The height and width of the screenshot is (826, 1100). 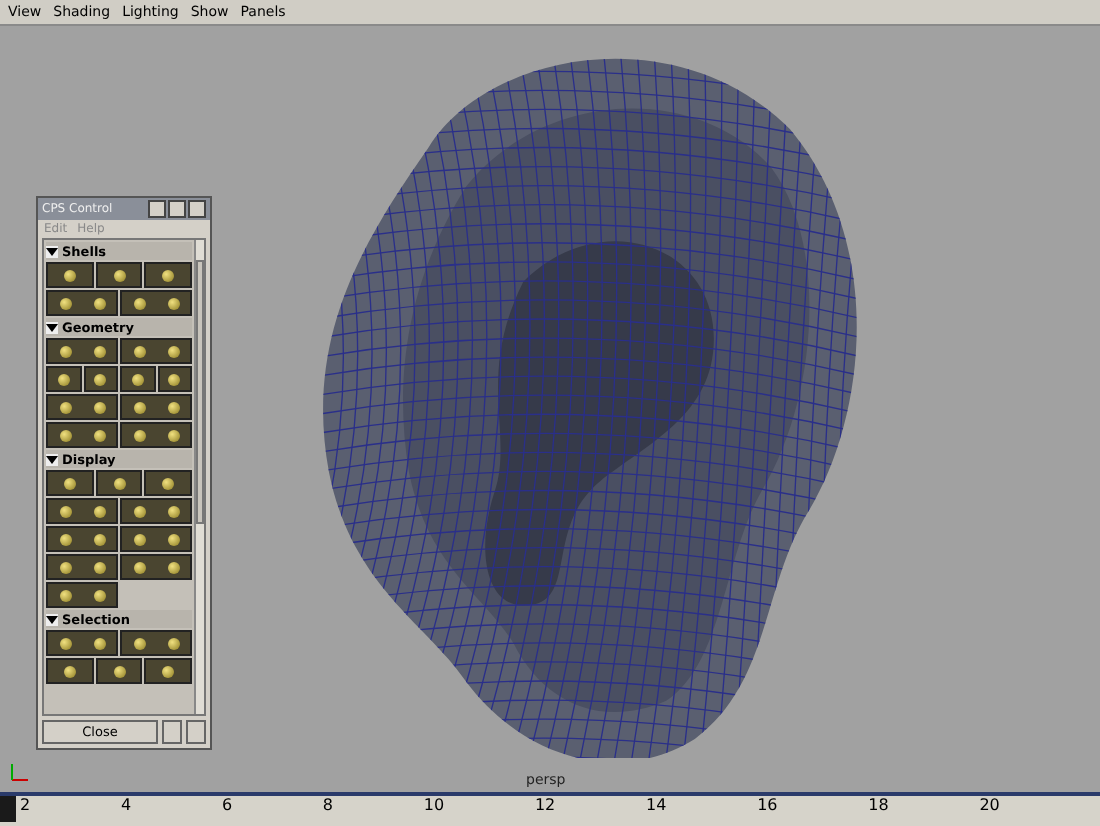 What do you see at coordinates (25, 806) in the screenshot?
I see `frame-tick-label: 2` at bounding box center [25, 806].